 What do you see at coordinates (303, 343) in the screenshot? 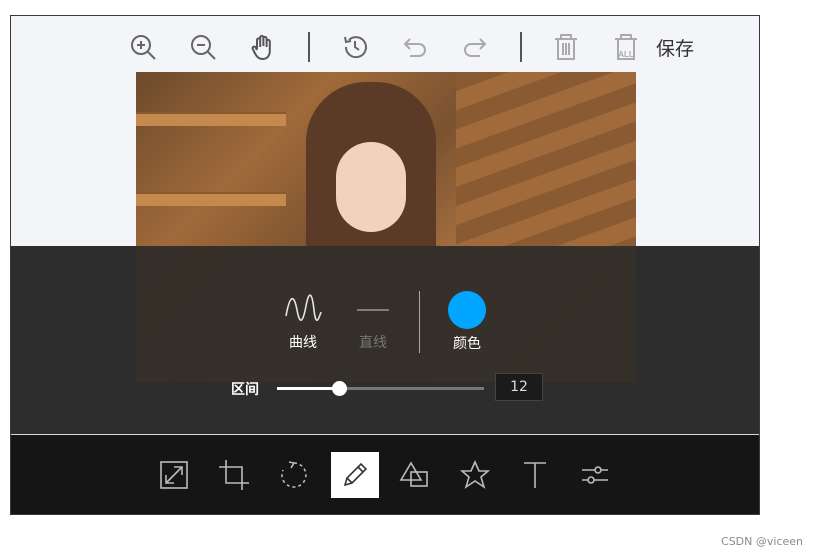
I see `curve-label: 曲线` at bounding box center [303, 343].